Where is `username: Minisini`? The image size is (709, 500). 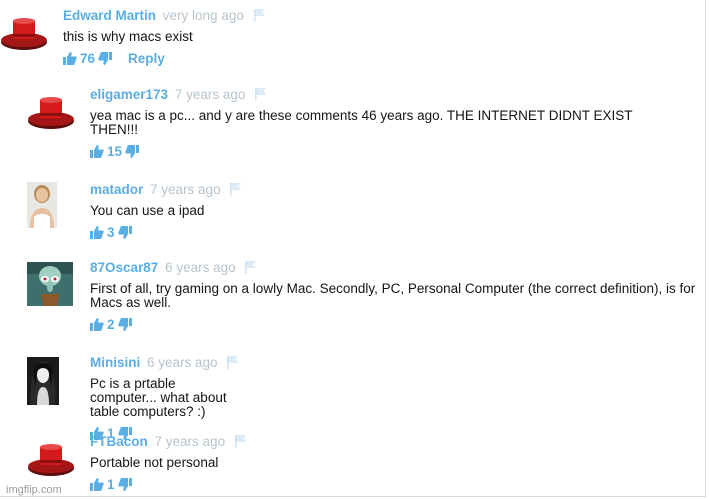 username: Minisini is located at coordinates (115, 362).